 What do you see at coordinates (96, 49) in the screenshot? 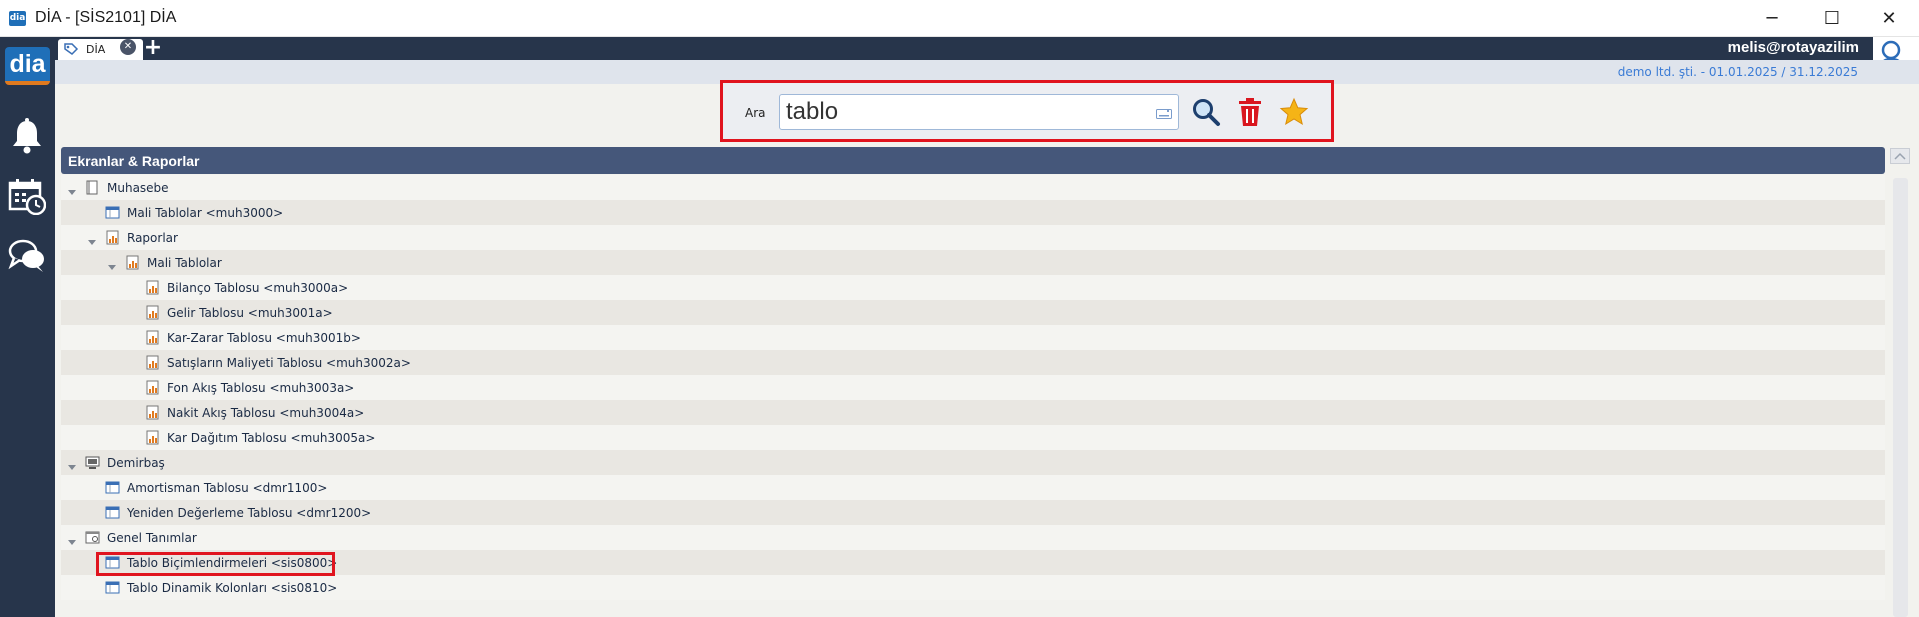
I see `tab-label: DİA` at bounding box center [96, 49].